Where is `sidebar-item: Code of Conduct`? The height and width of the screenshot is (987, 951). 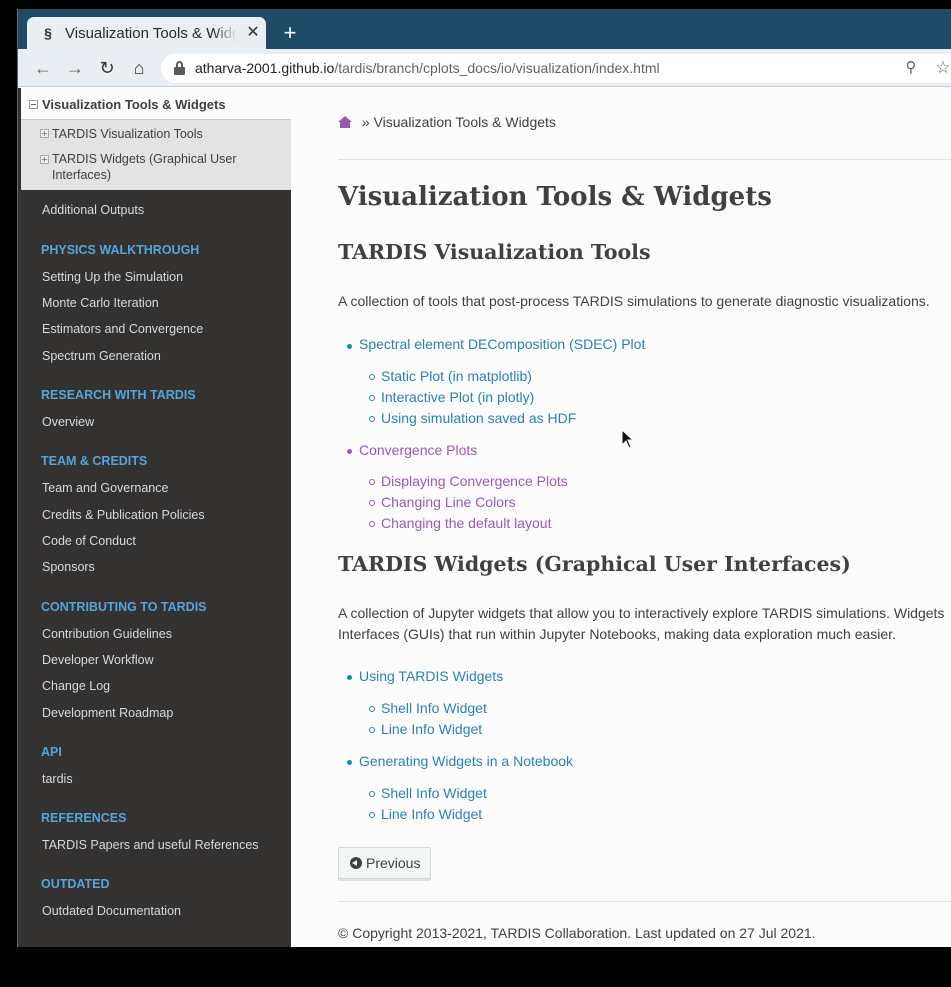
sidebar-item: Code of Conduct is located at coordinates (89, 541).